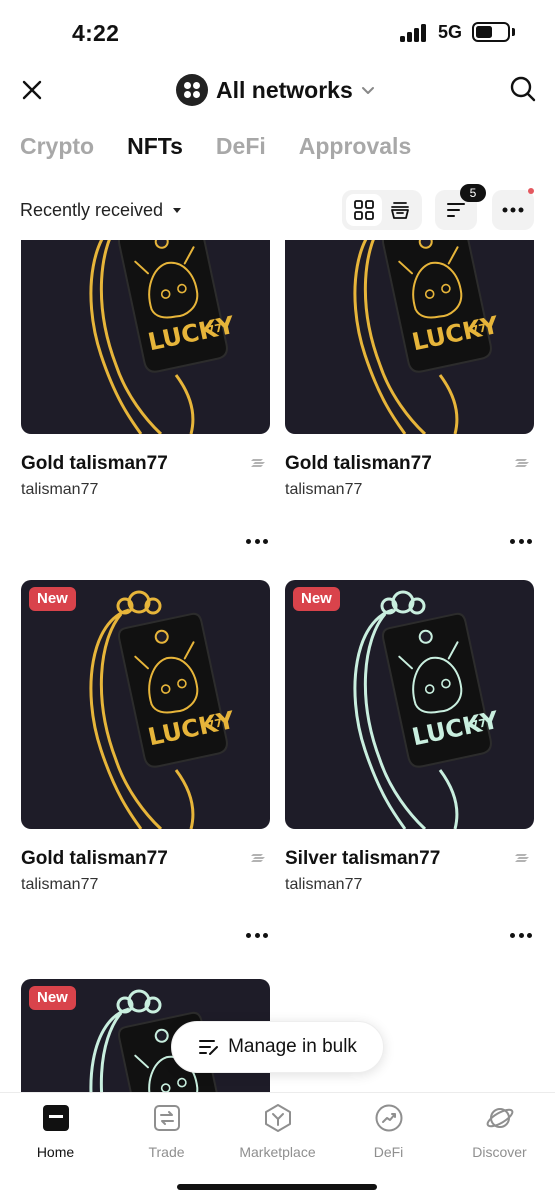 The image size is (555, 1200). I want to click on nft-card: LUCKY 77 New Gold talisman77 talisman77, so click(145, 759).